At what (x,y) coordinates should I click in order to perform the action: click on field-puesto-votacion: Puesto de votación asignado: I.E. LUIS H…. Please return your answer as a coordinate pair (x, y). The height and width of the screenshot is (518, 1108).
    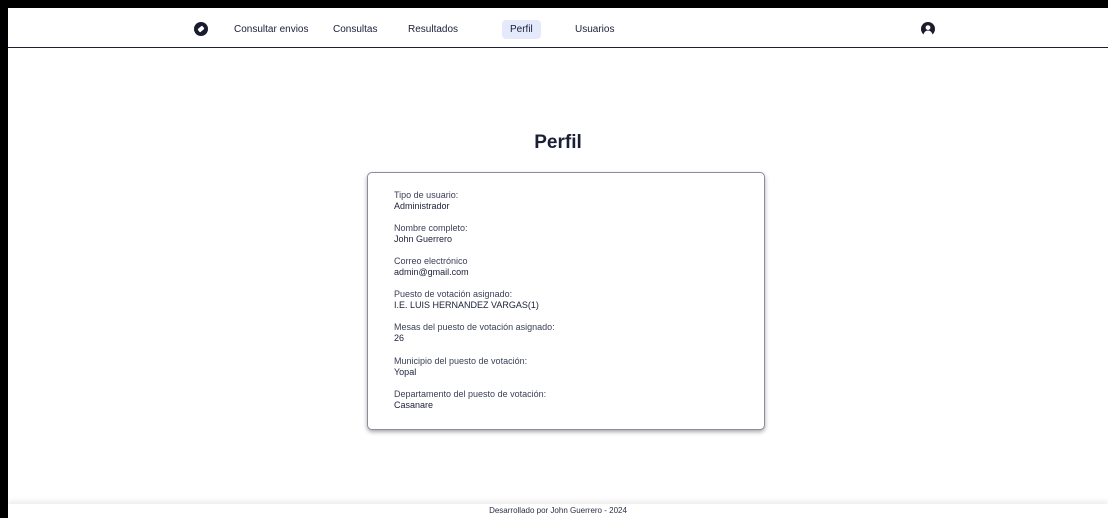
    Looking at the image, I should click on (466, 300).